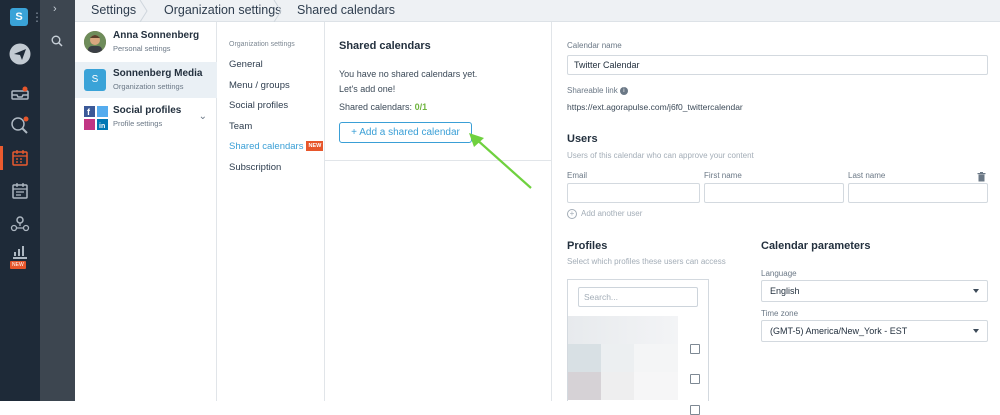 This screenshot has height=415, width=1000. Describe the element at coordinates (203, 116) in the screenshot. I see `chevron-down-icon: ⌄` at that location.